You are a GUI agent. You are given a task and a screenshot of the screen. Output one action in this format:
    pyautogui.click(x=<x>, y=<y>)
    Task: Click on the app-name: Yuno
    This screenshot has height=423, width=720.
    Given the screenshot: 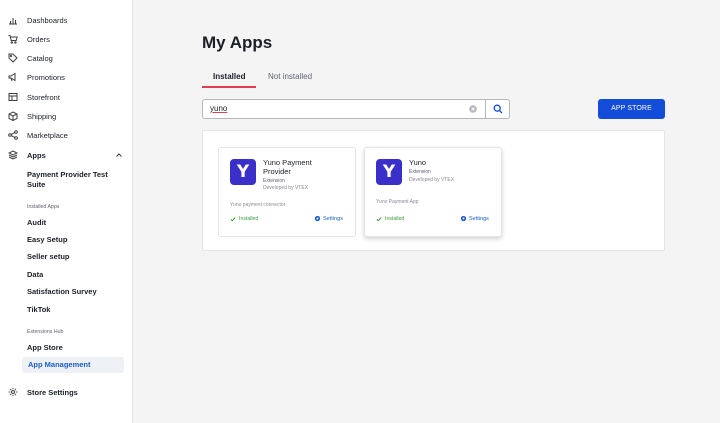 What is the action you would take?
    pyautogui.click(x=418, y=162)
    